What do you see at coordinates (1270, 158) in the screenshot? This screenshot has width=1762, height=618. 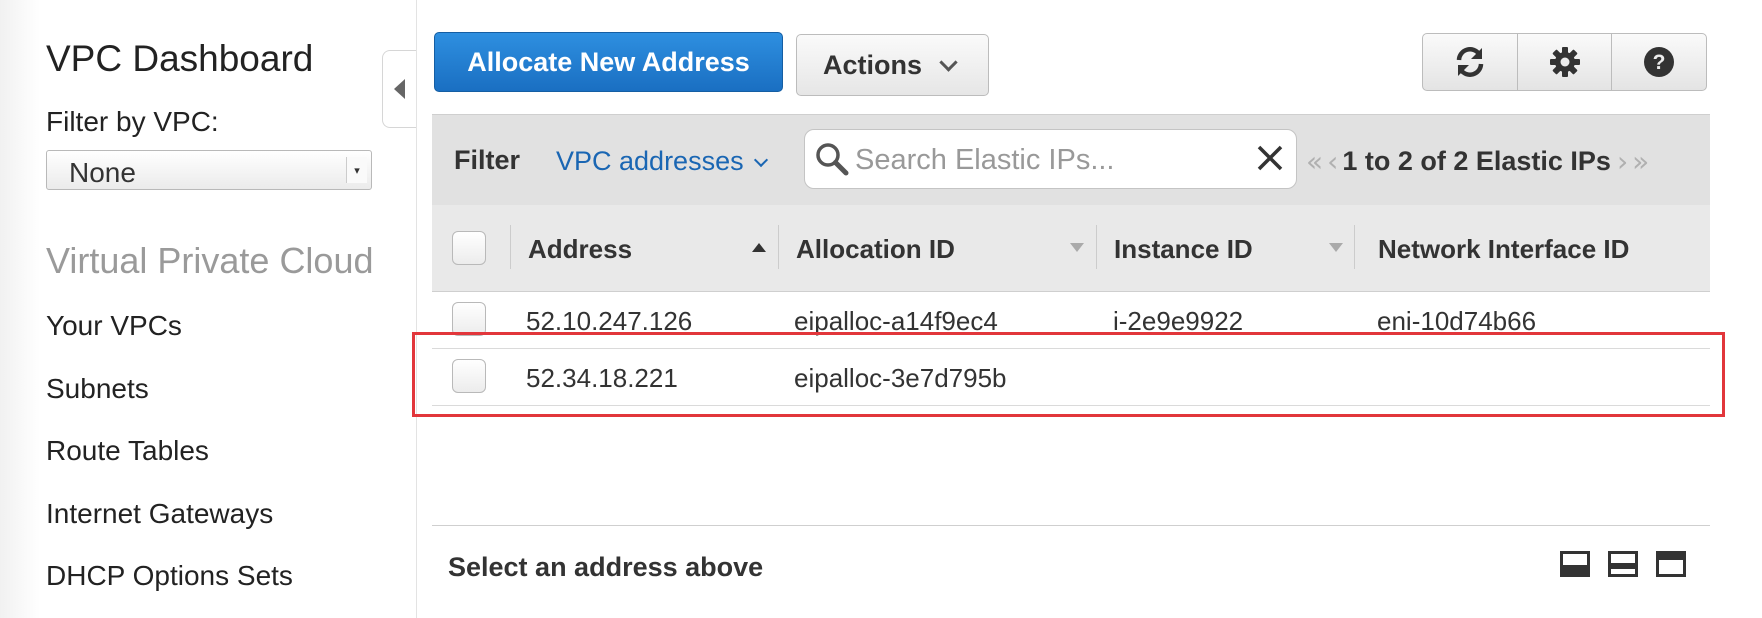 I see `clear-search-icon` at bounding box center [1270, 158].